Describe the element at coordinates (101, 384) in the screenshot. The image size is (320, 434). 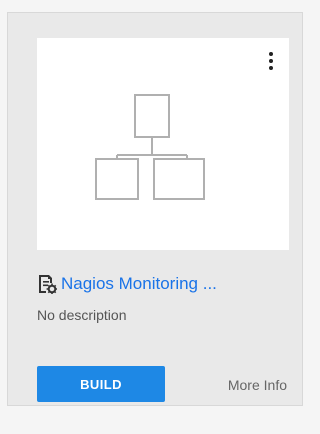
I see `build-button: BUILD` at that location.